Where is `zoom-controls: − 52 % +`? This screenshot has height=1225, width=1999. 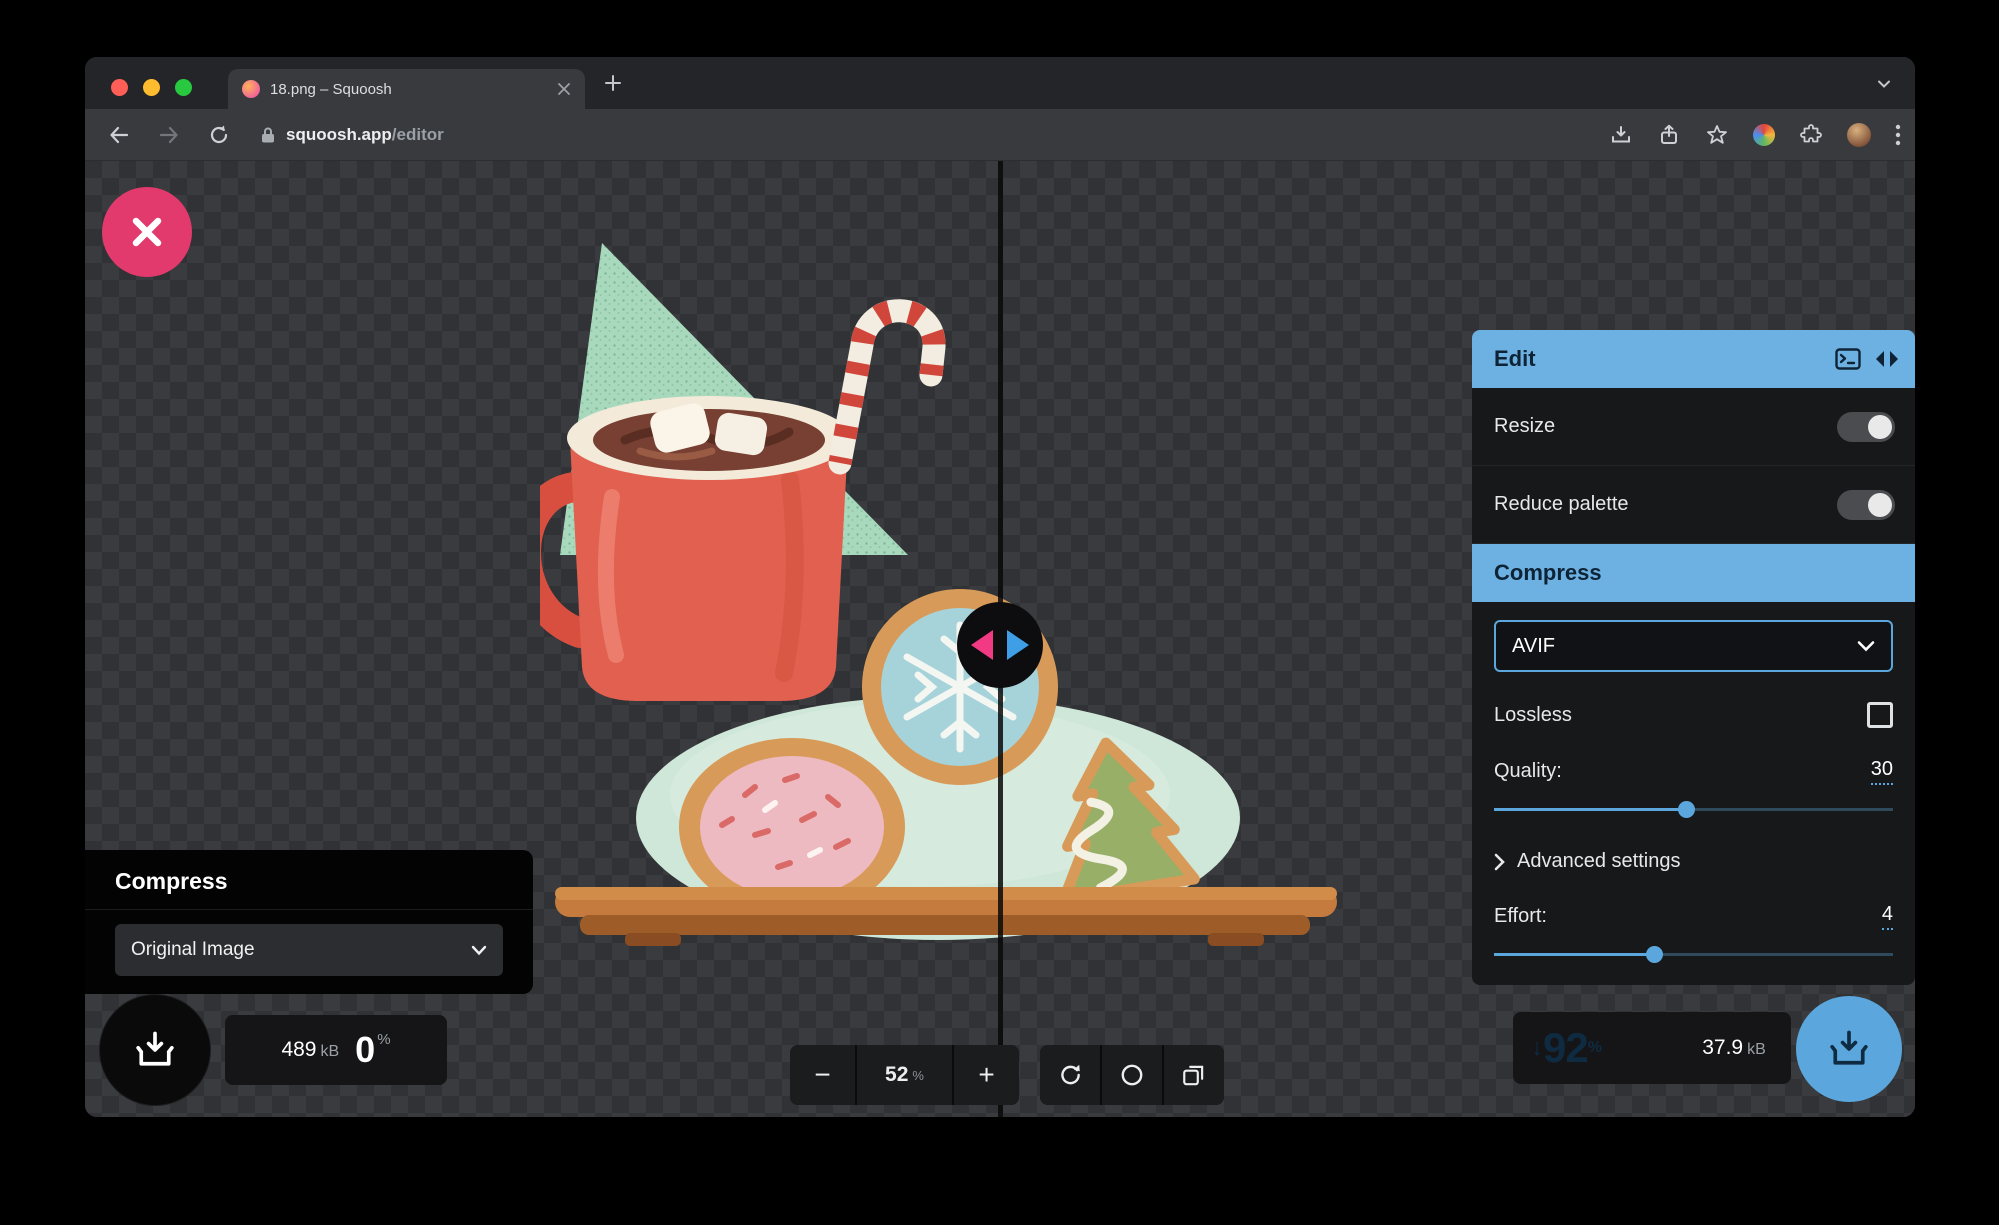 zoom-controls: − 52 % + is located at coordinates (904, 1075).